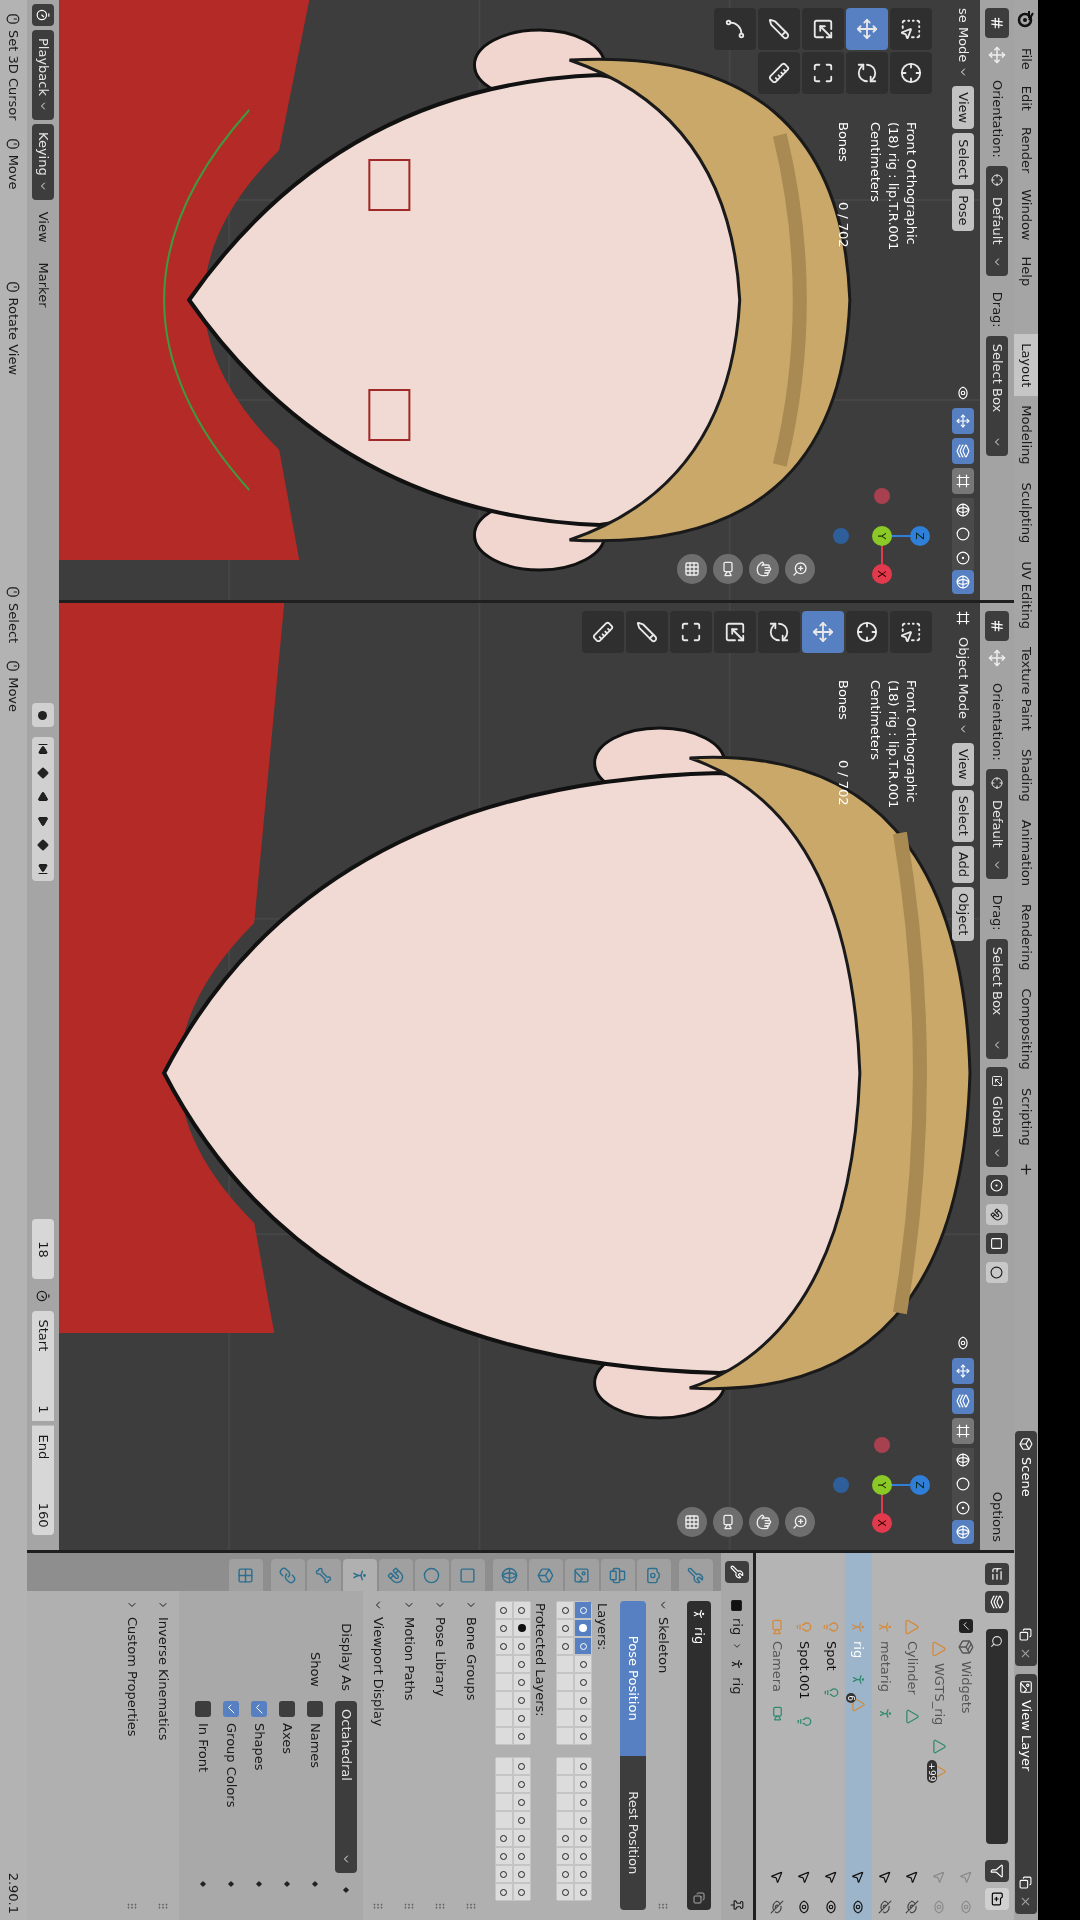 The height and width of the screenshot is (1920, 1080). I want to click on version-label: 2.90.1, so click(14, 1893).